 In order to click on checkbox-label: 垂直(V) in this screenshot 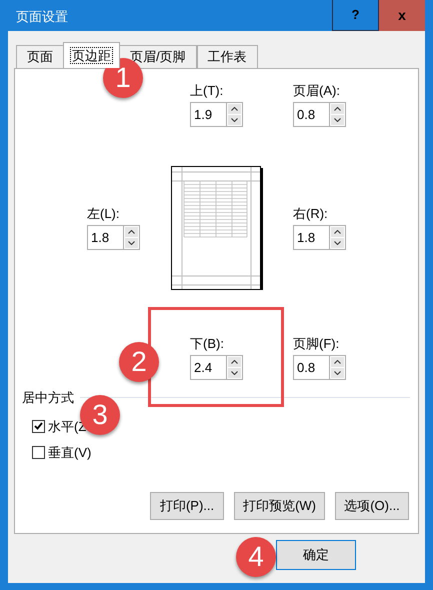, I will do `click(70, 453)`.